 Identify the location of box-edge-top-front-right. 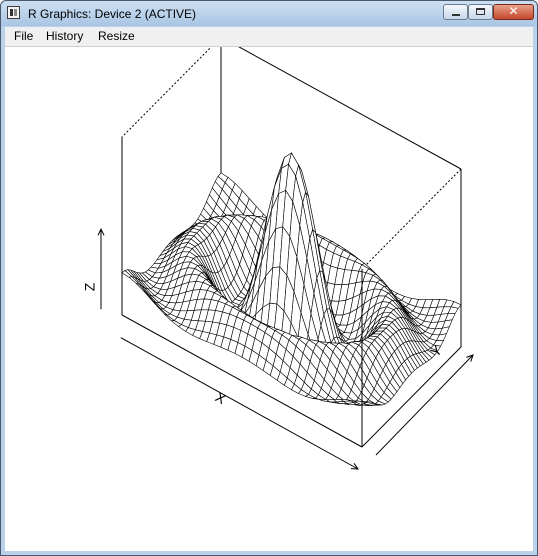
(411, 219).